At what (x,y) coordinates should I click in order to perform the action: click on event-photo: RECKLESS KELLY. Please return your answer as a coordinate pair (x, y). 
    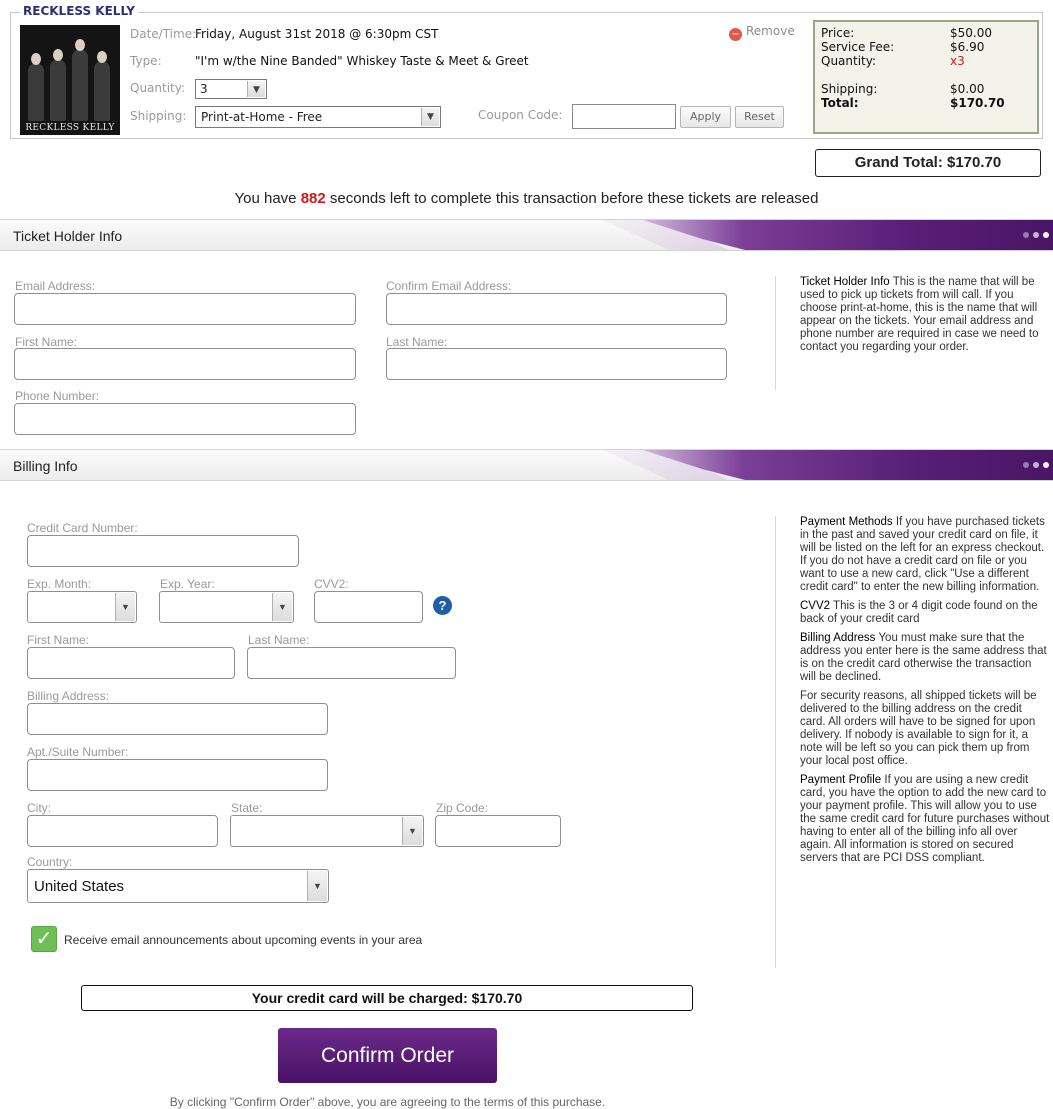
    Looking at the image, I should click on (70, 80).